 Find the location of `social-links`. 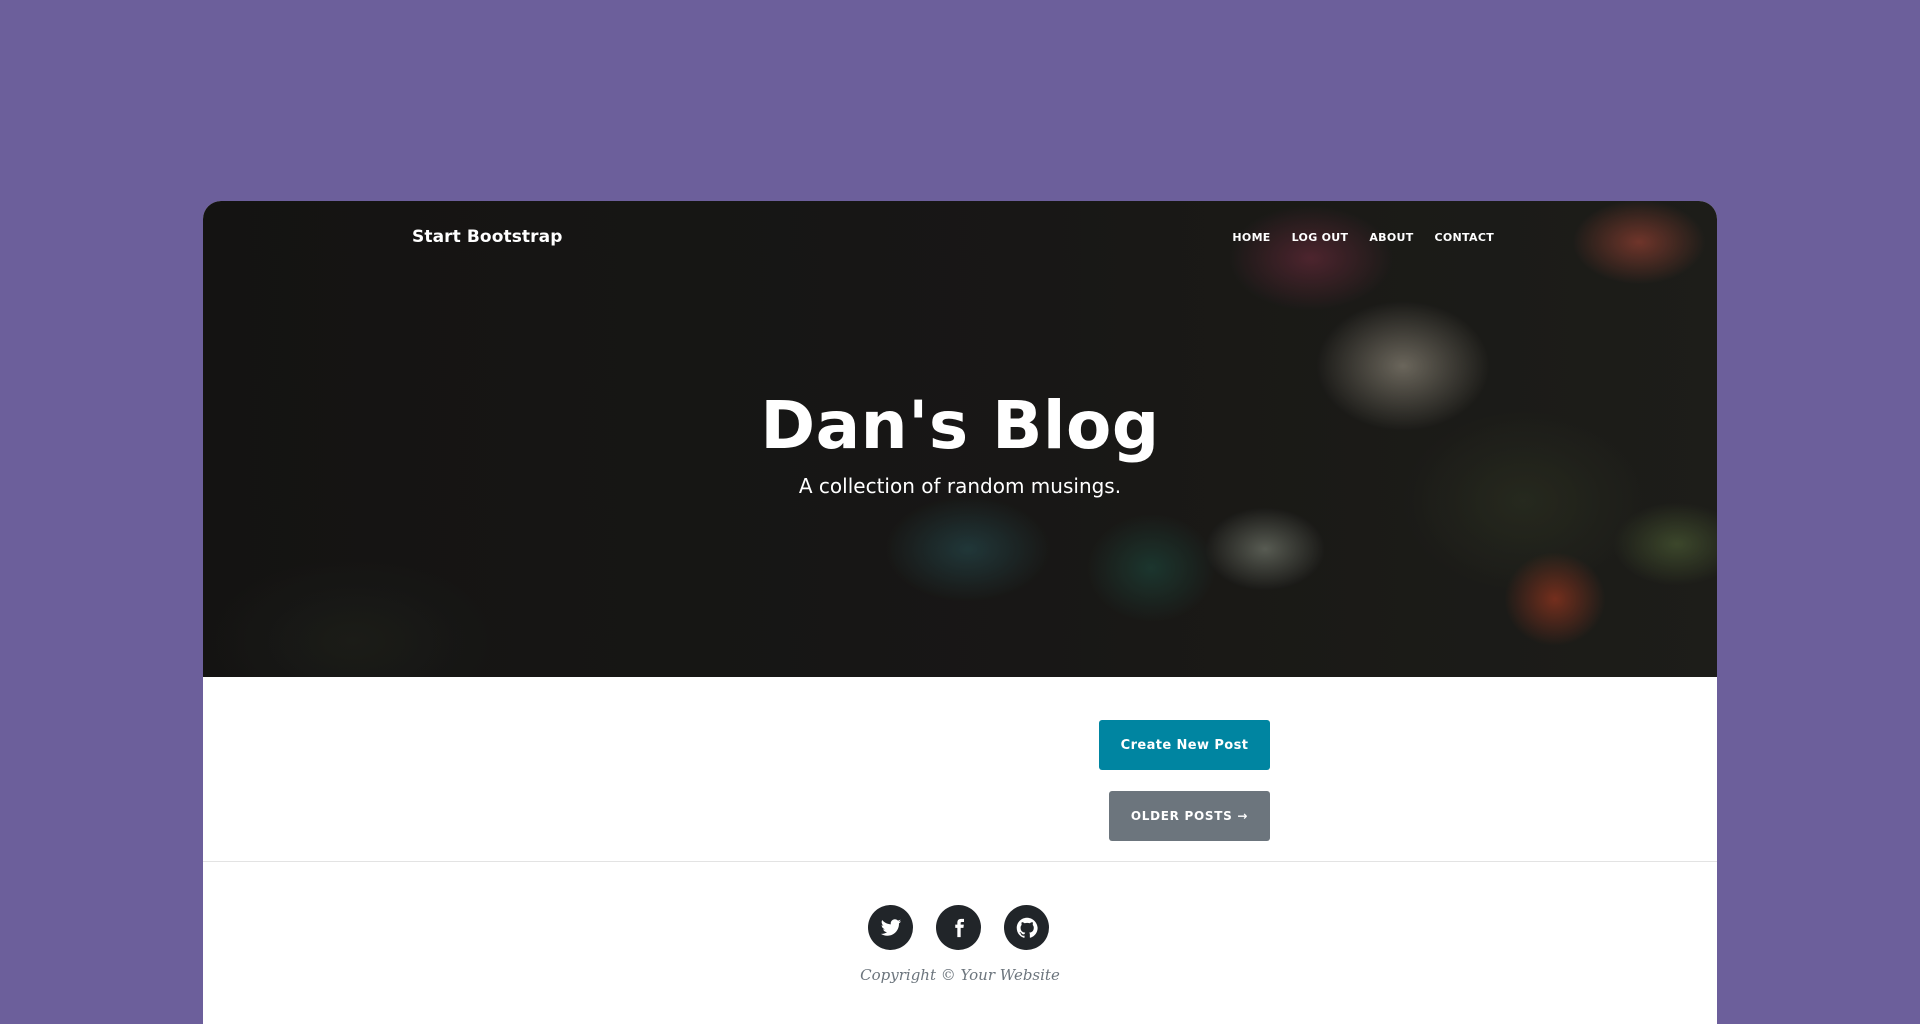

social-links is located at coordinates (958, 927).